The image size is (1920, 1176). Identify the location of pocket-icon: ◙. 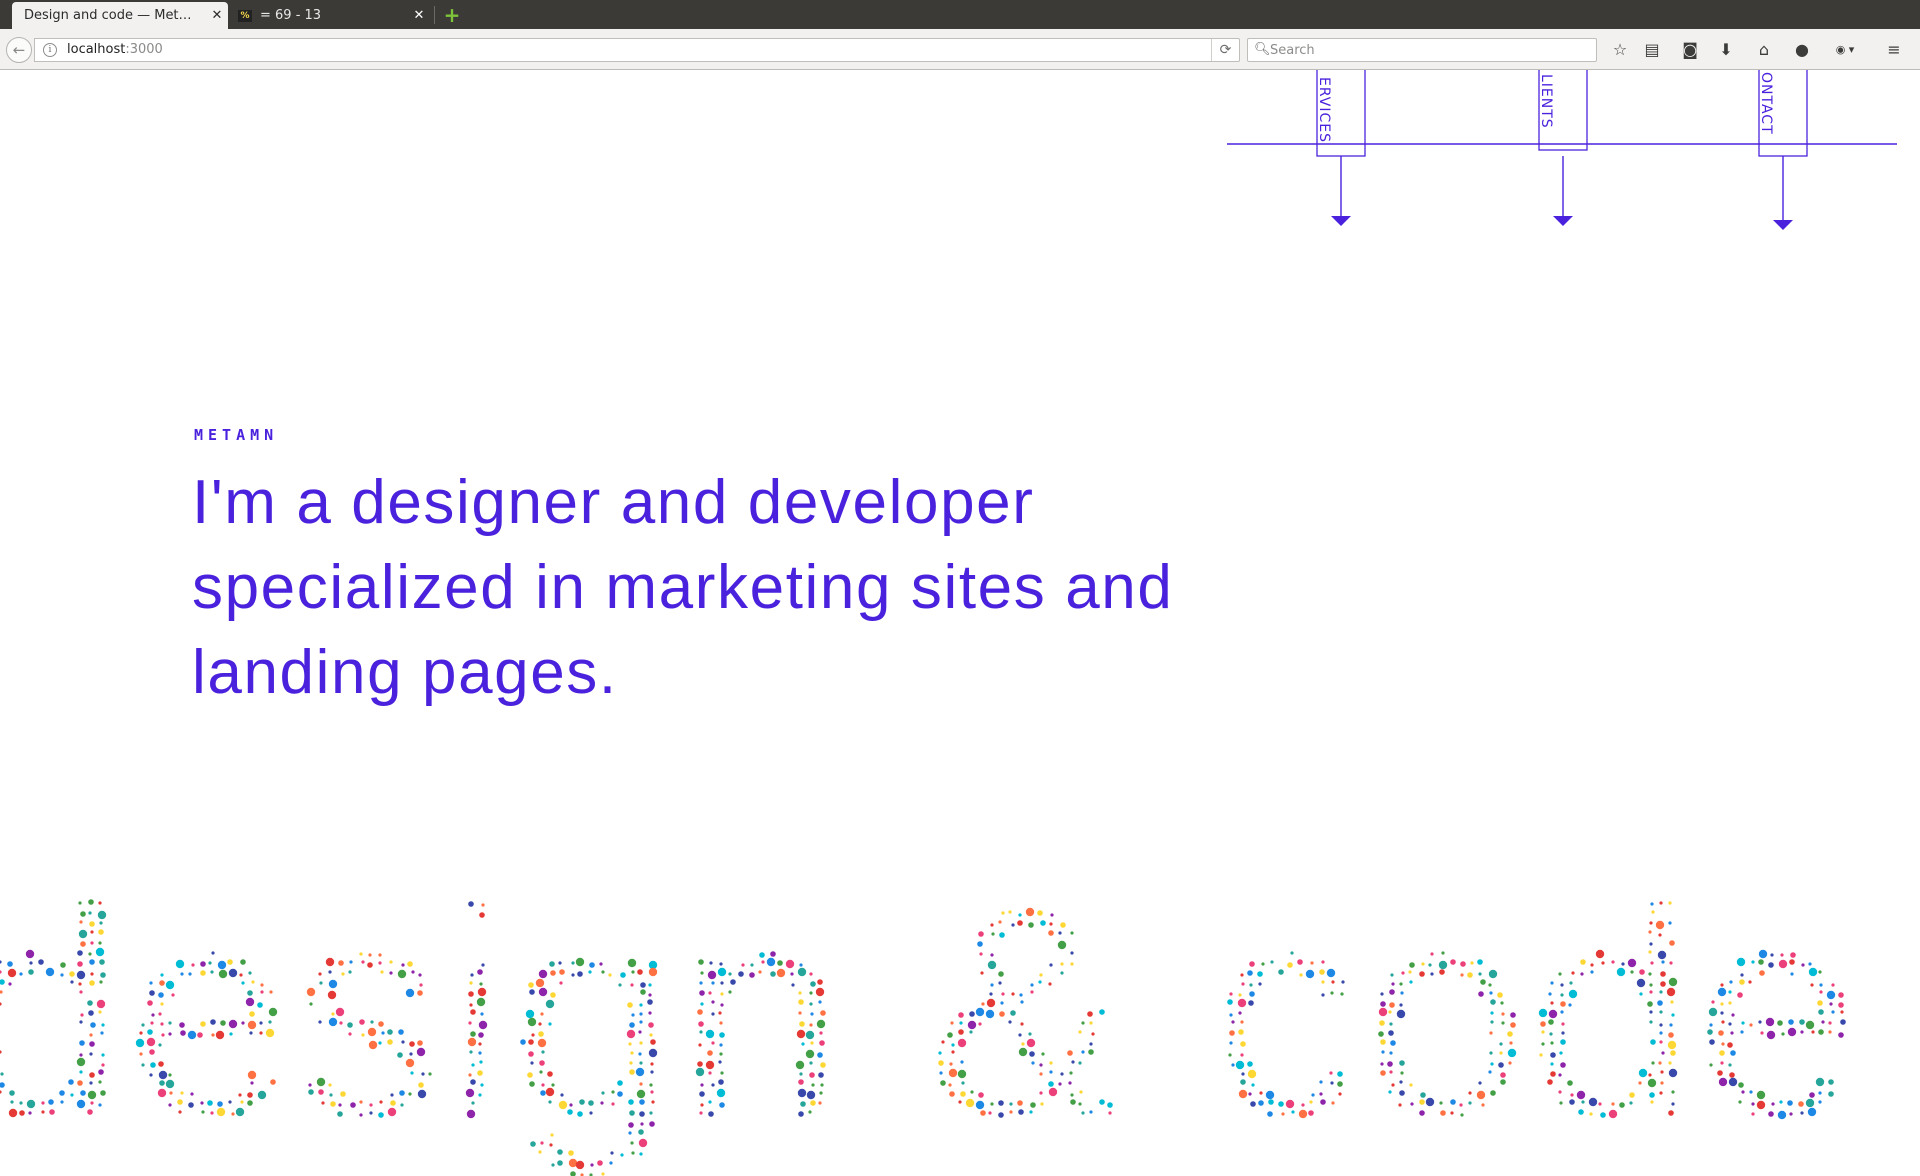
(1690, 50).